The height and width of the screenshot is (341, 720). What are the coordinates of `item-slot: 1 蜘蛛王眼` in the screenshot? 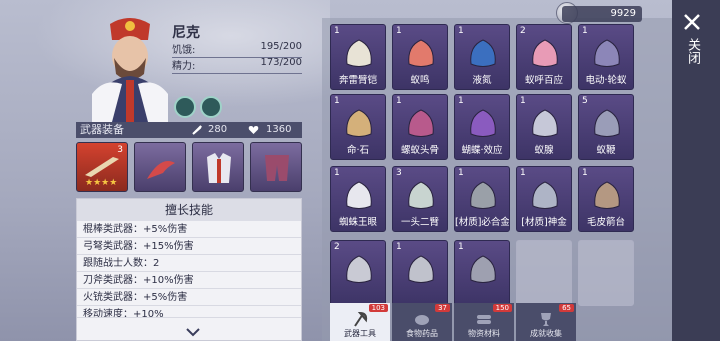 It's located at (358, 199).